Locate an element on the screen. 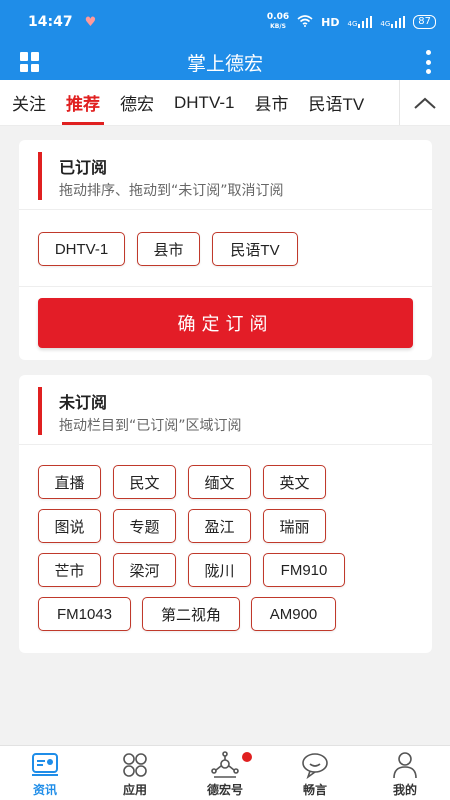  chat-icon is located at coordinates (315, 765).